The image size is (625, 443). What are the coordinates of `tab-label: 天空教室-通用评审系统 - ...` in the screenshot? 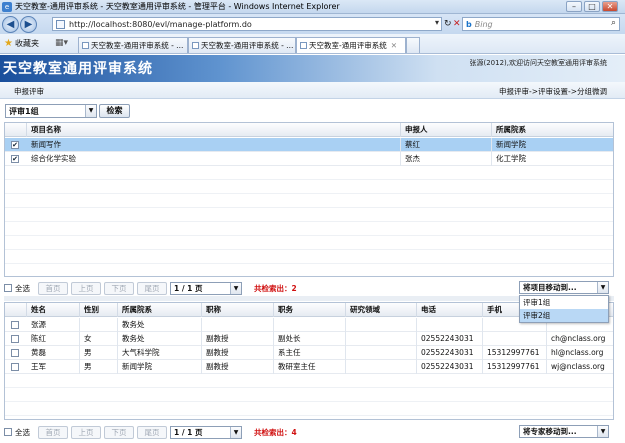 It's located at (247, 45).